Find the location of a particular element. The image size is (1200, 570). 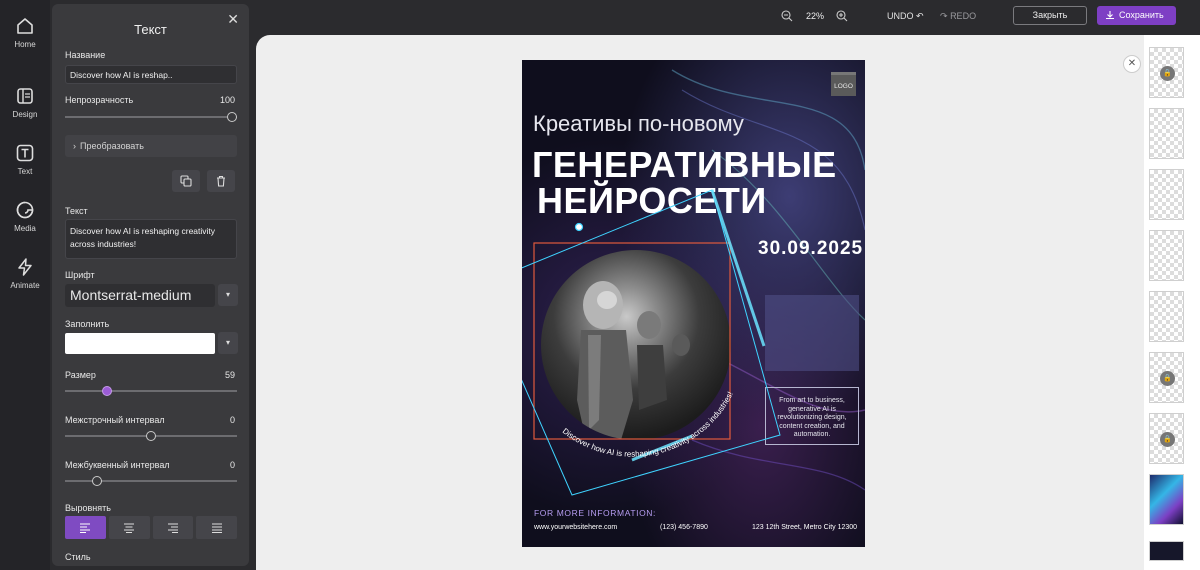

layer-thumb-image is located at coordinates (1166, 499).